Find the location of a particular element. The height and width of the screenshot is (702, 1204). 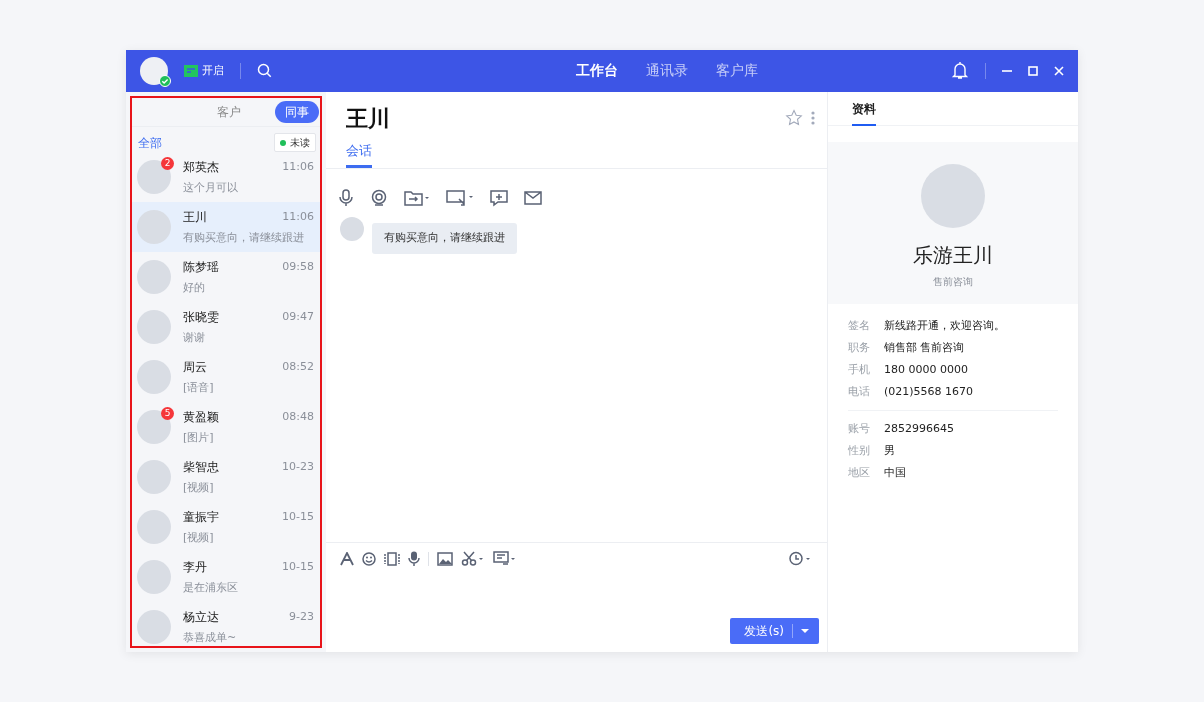

contact-name: 杨立达 is located at coordinates (201, 617).